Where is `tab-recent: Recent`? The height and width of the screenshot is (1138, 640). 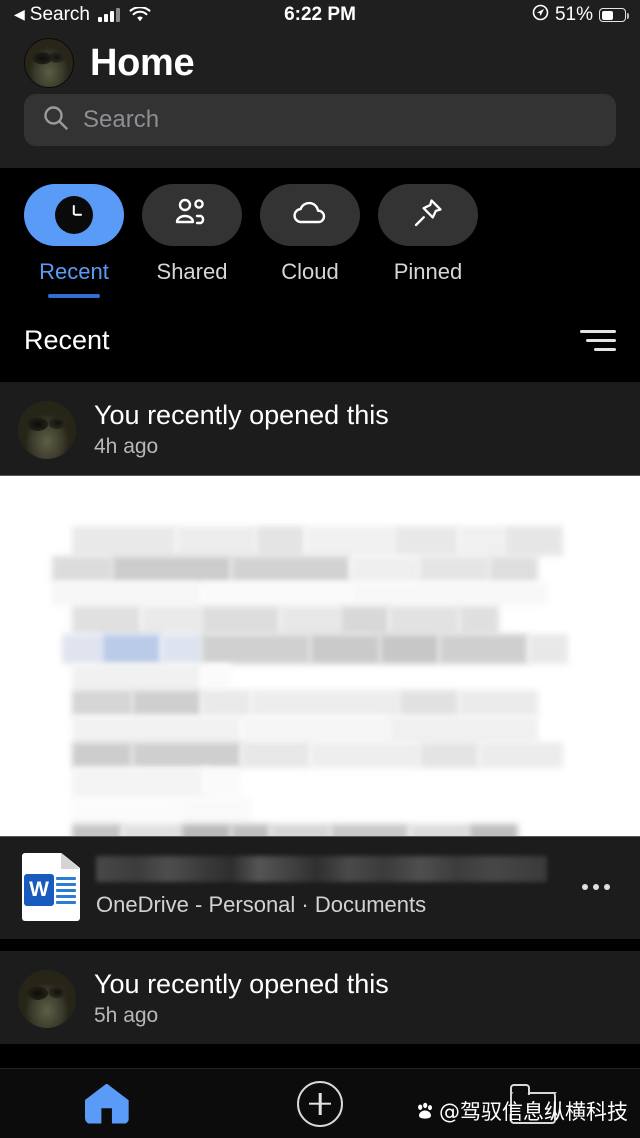 tab-recent: Recent is located at coordinates (74, 241).